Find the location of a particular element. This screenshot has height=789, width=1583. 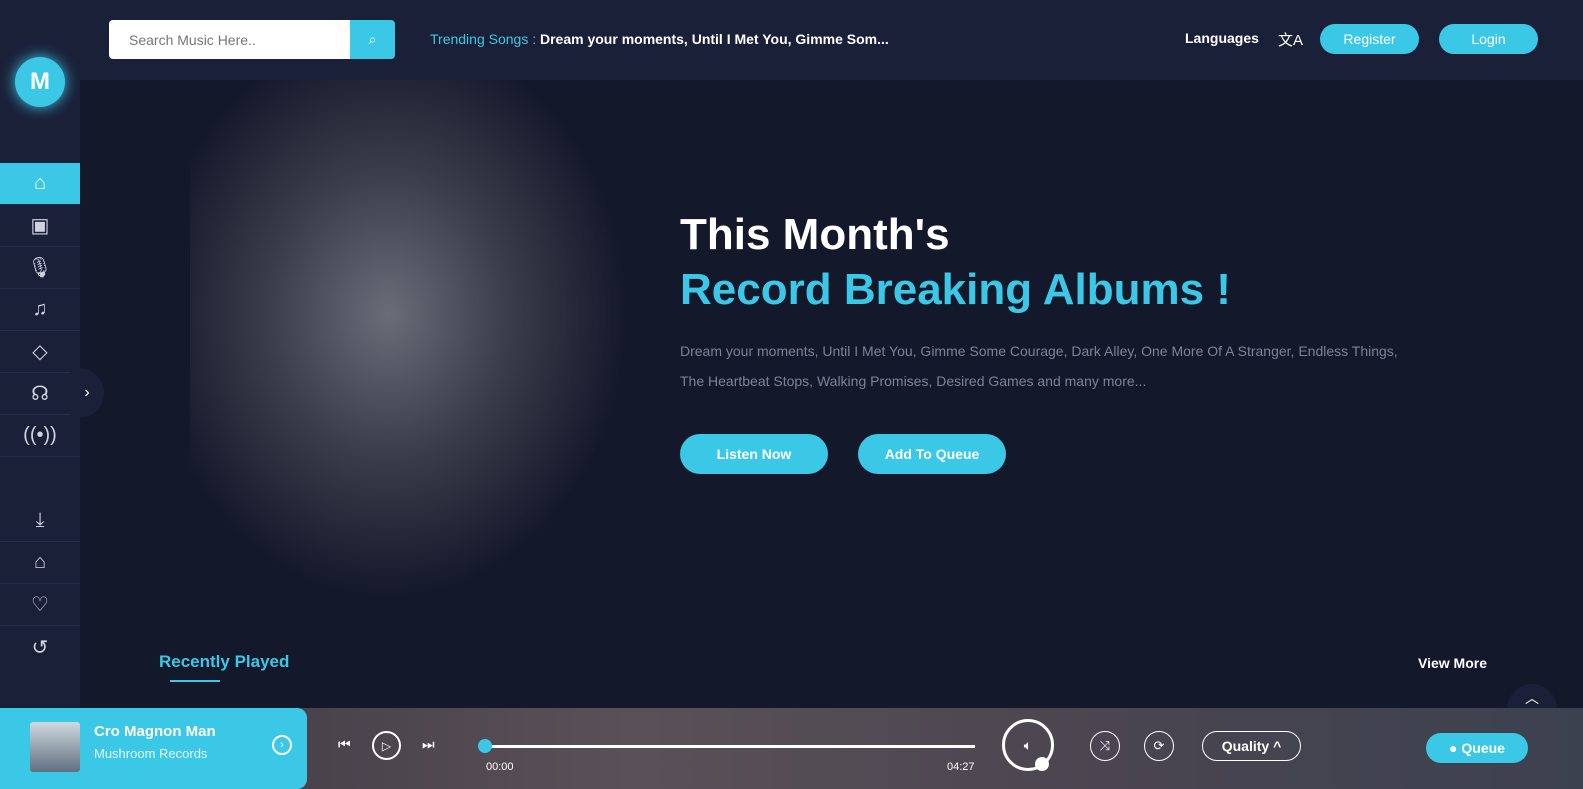

languages-label: Languages is located at coordinates (1222, 38).